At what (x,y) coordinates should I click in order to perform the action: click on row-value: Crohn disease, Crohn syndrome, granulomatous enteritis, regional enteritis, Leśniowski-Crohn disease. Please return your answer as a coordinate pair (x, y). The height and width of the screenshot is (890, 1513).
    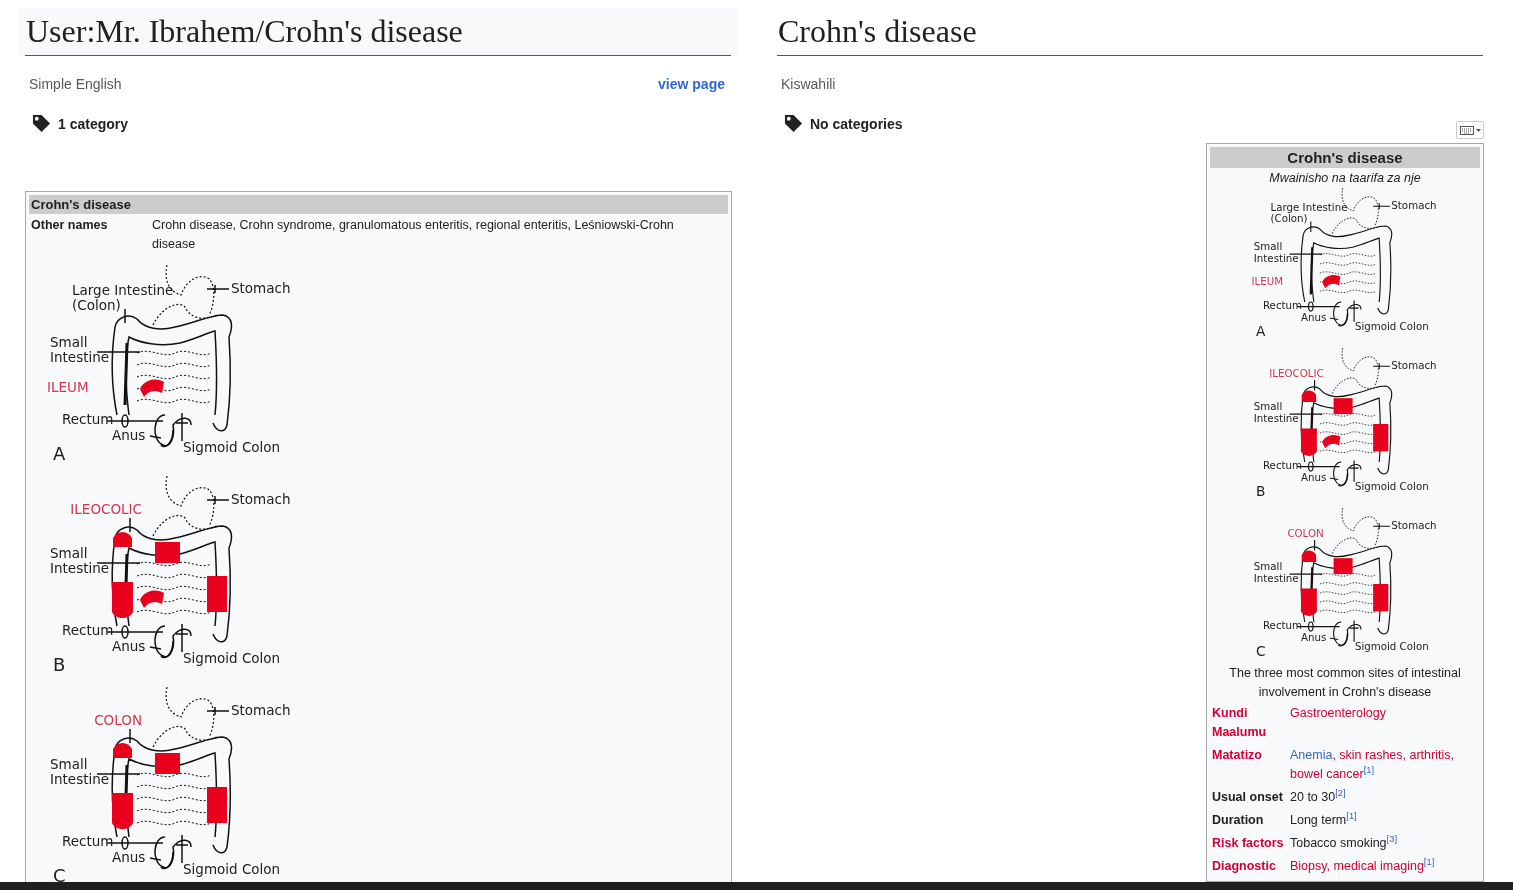
    Looking at the image, I should click on (413, 235).